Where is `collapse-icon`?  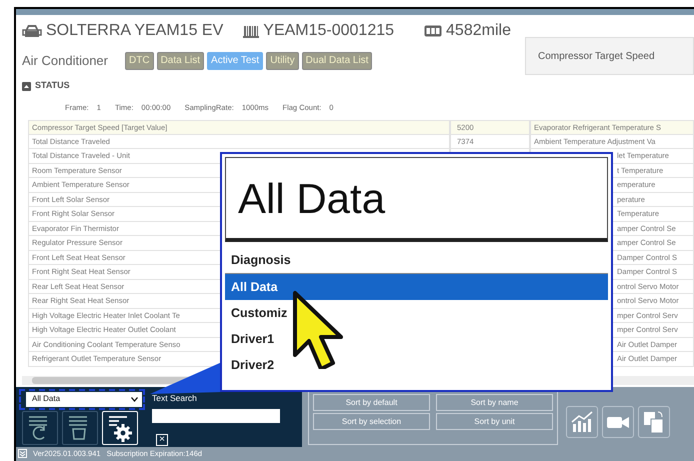 collapse-icon is located at coordinates (26, 86).